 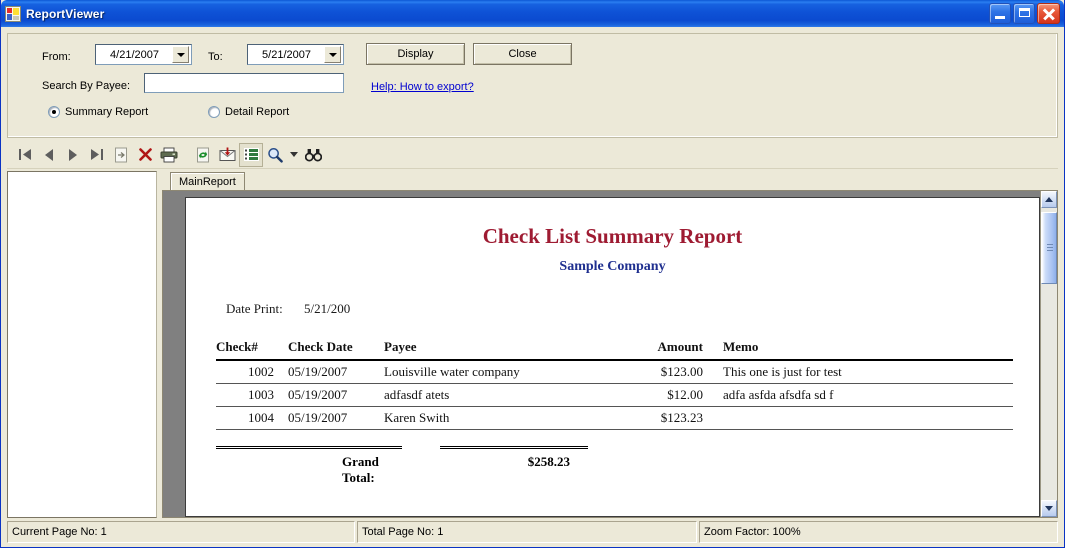 I want to click on search-by-payee-label: Search By Payee:, so click(x=86, y=86).